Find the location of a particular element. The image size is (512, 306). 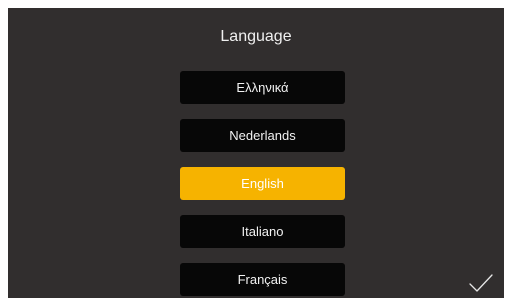

language-option-label: English is located at coordinates (262, 183).